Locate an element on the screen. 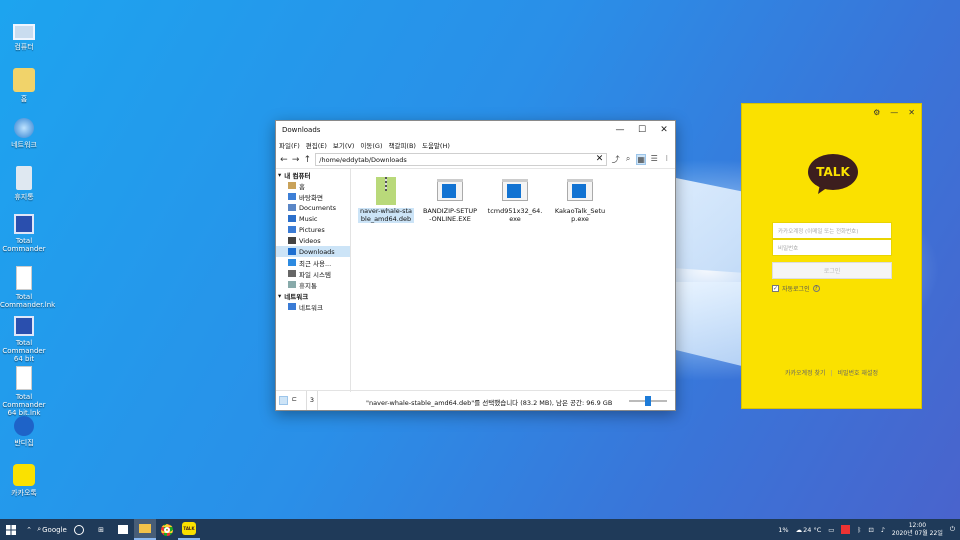  notification-icon: ▭ is located at coordinates (831, 530).